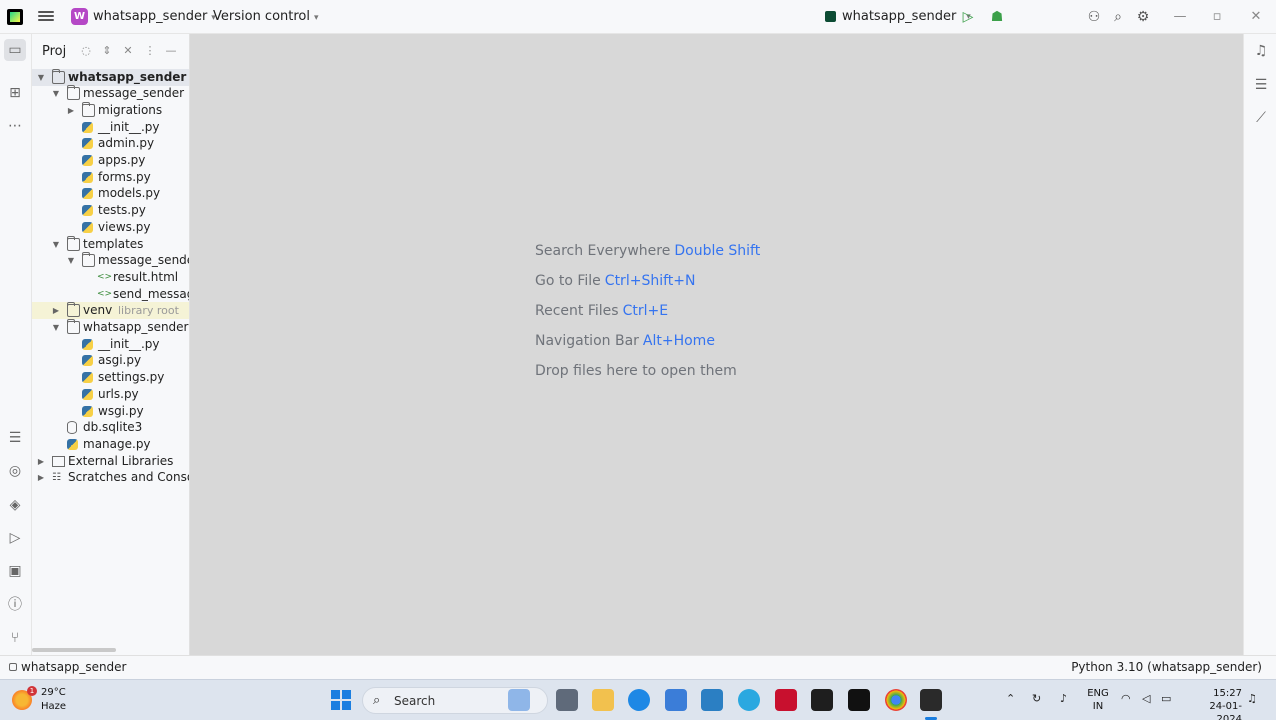 The height and width of the screenshot is (720, 1276). What do you see at coordinates (53, 692) in the screenshot?
I see `weather-temperature: 29°C` at bounding box center [53, 692].